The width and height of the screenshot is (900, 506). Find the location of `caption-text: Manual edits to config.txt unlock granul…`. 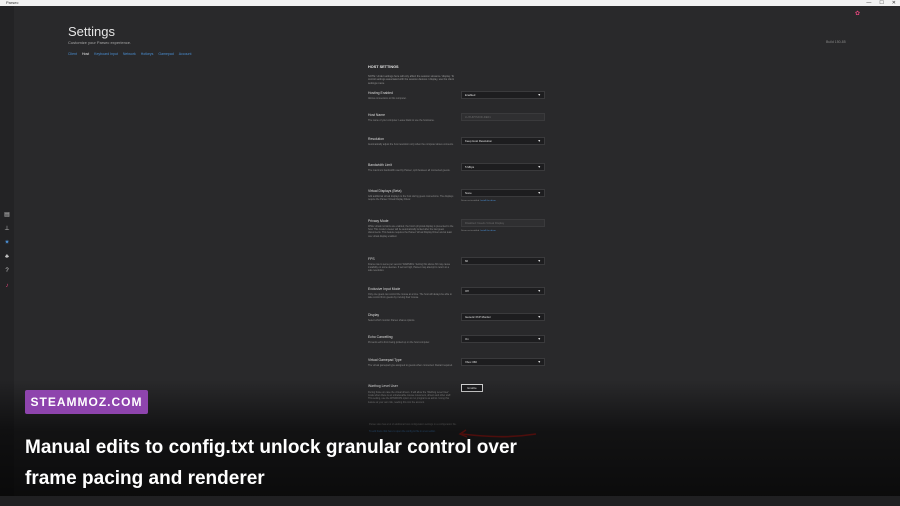

caption-text: Manual edits to config.txt unlock granul… is located at coordinates (271, 463).